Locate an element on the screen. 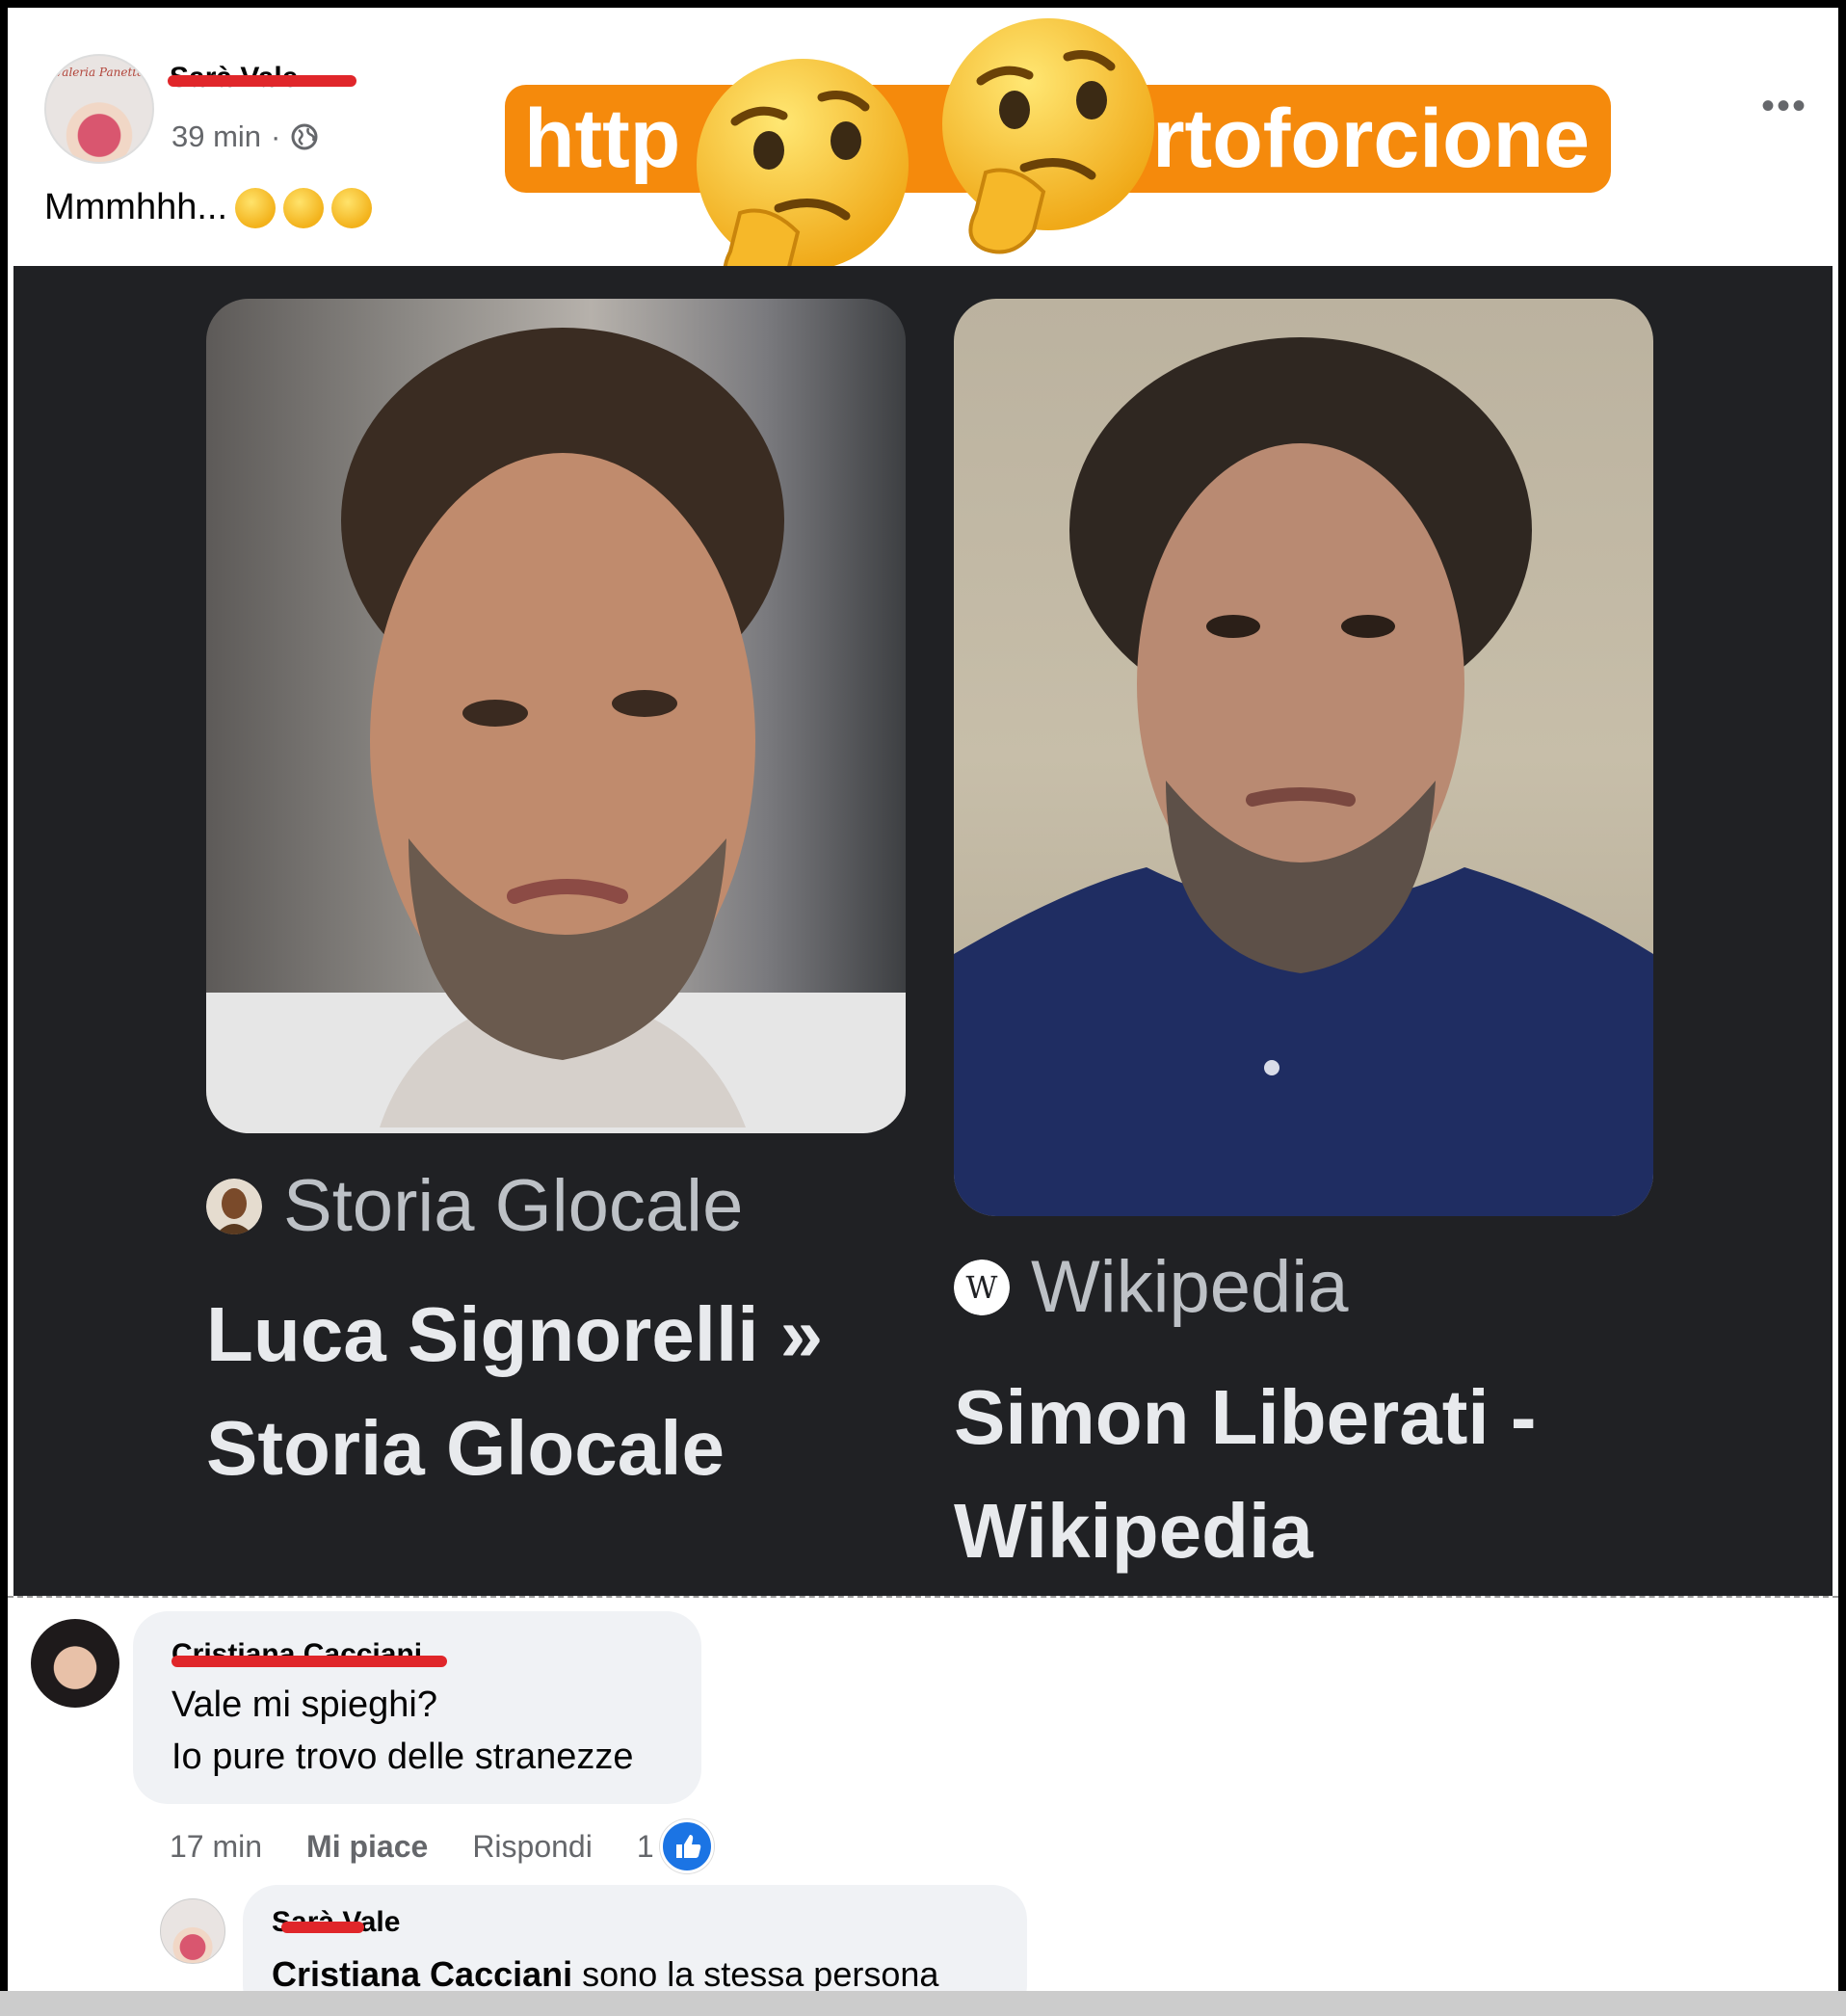  comment-line: Vale mi spieghi? is located at coordinates (304, 1704).